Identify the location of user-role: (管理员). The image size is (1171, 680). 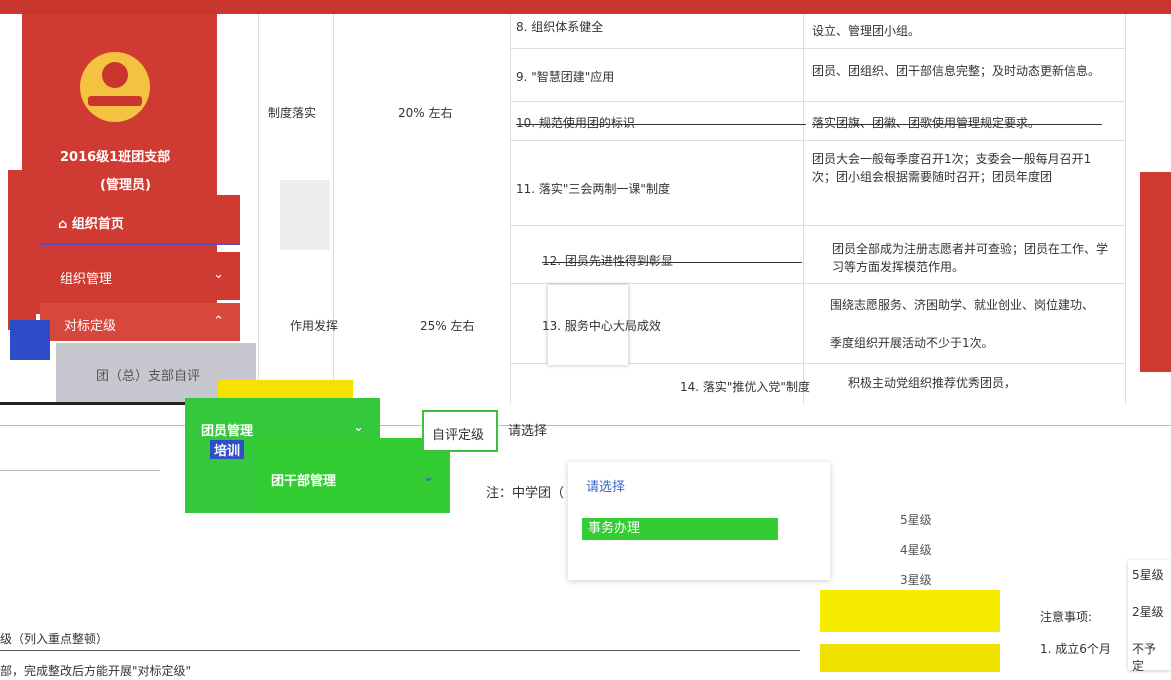
(125, 185).